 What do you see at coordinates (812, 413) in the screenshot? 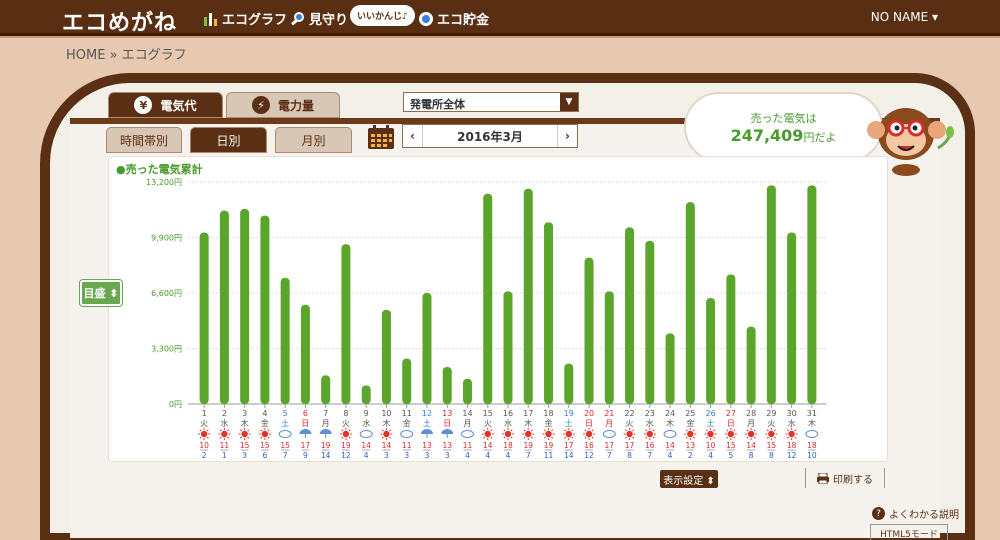
I see `x-tick-day: 31` at bounding box center [812, 413].